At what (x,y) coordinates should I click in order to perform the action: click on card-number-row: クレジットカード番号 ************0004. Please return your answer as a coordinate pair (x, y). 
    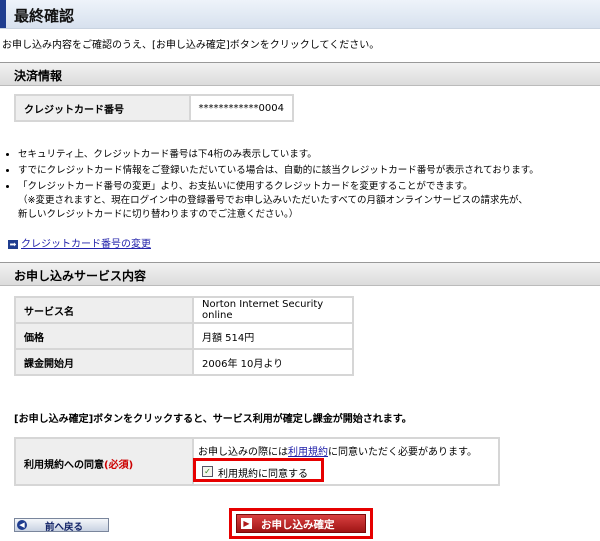
    Looking at the image, I should click on (154, 108).